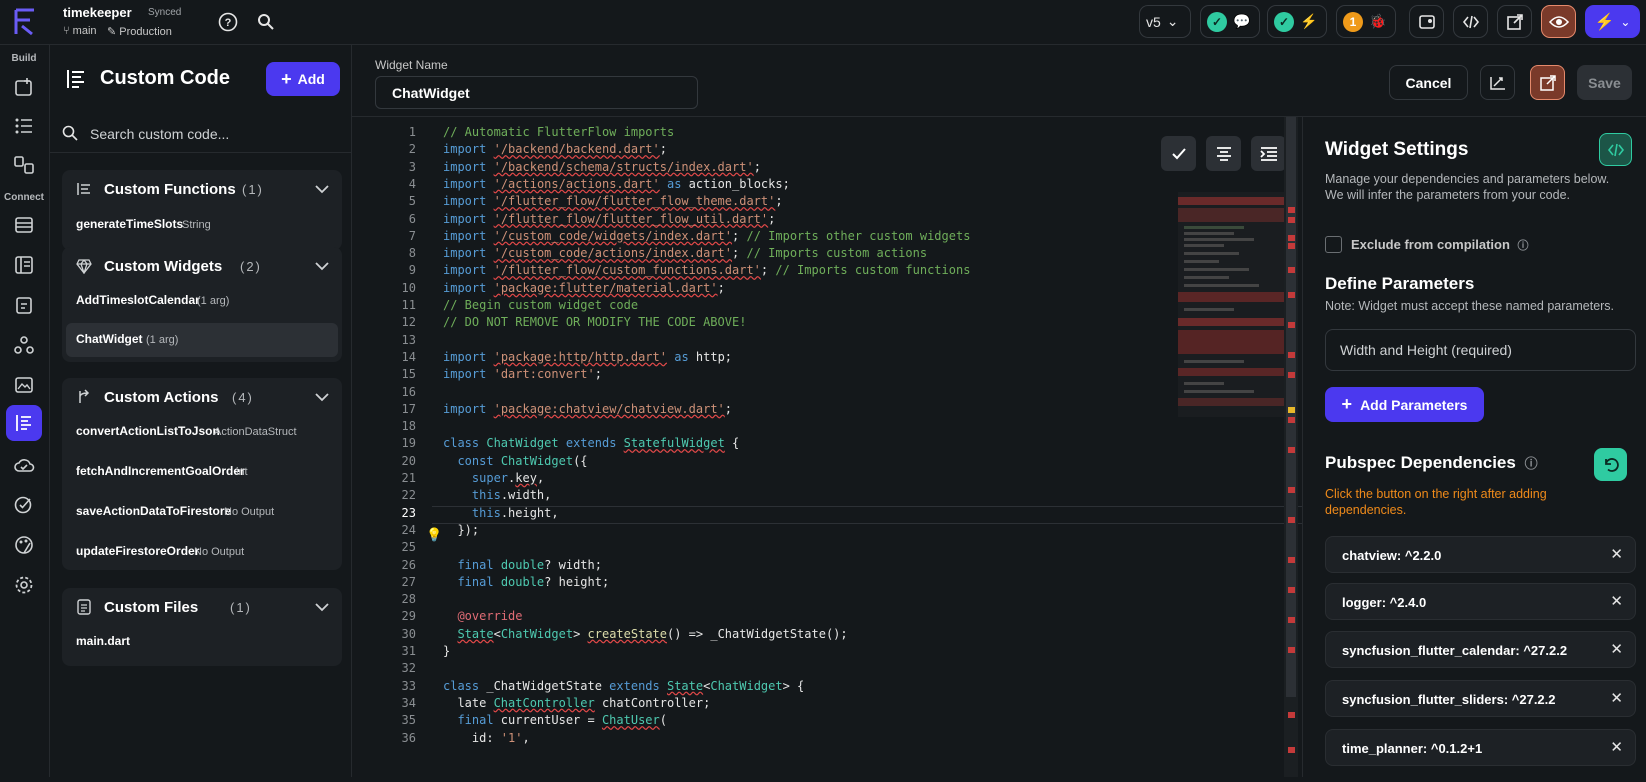 The width and height of the screenshot is (1646, 782). What do you see at coordinates (812, 463) in the screenshot?
I see `code-line: 20 const ChatWidget({` at bounding box center [812, 463].